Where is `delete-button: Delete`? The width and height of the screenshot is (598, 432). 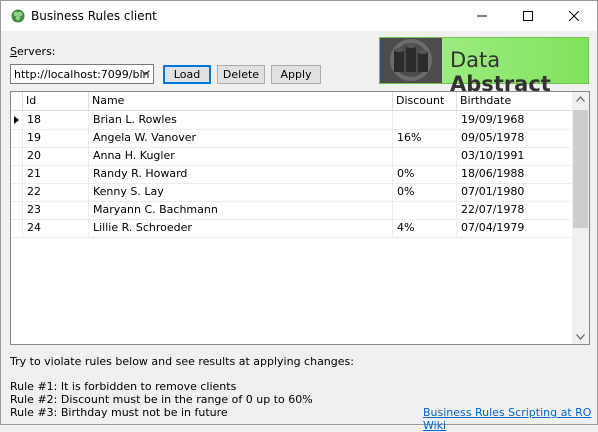 delete-button: Delete is located at coordinates (241, 74).